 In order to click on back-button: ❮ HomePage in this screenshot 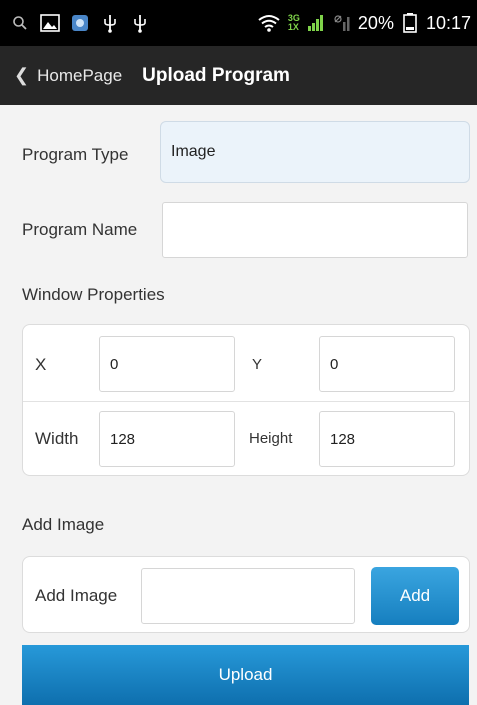, I will do `click(61, 75)`.